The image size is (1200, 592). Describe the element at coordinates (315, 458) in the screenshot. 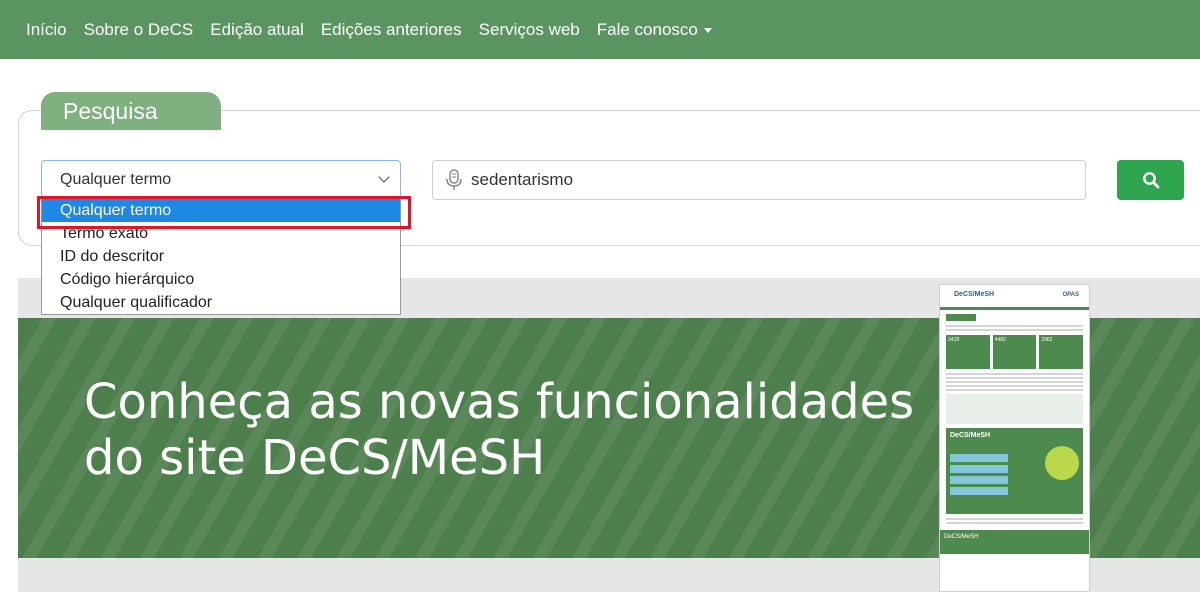

I see `banner-line-2: do site DeCS/MeSH` at that location.